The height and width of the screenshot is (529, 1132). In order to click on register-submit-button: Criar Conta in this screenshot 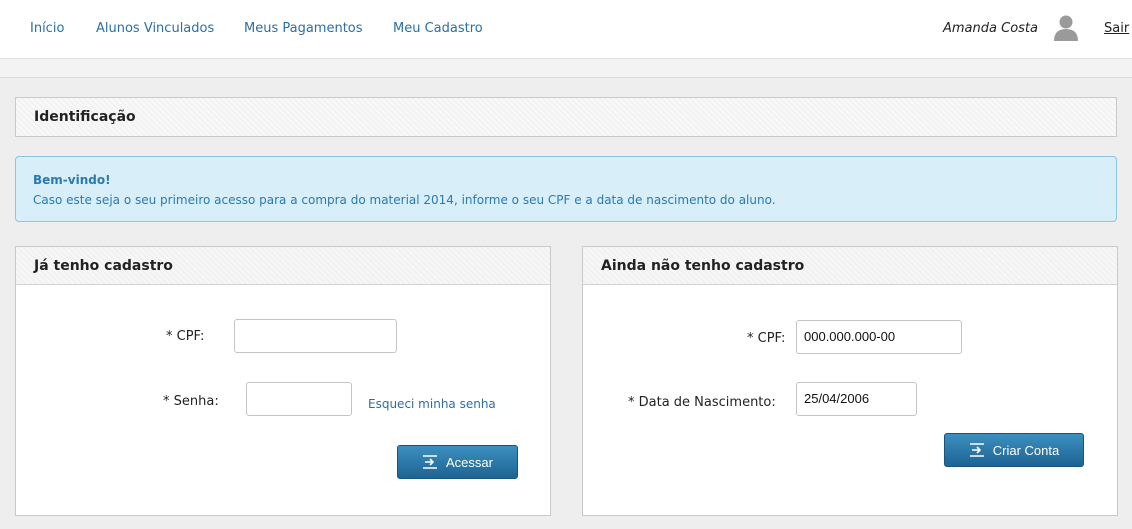, I will do `click(1014, 450)`.